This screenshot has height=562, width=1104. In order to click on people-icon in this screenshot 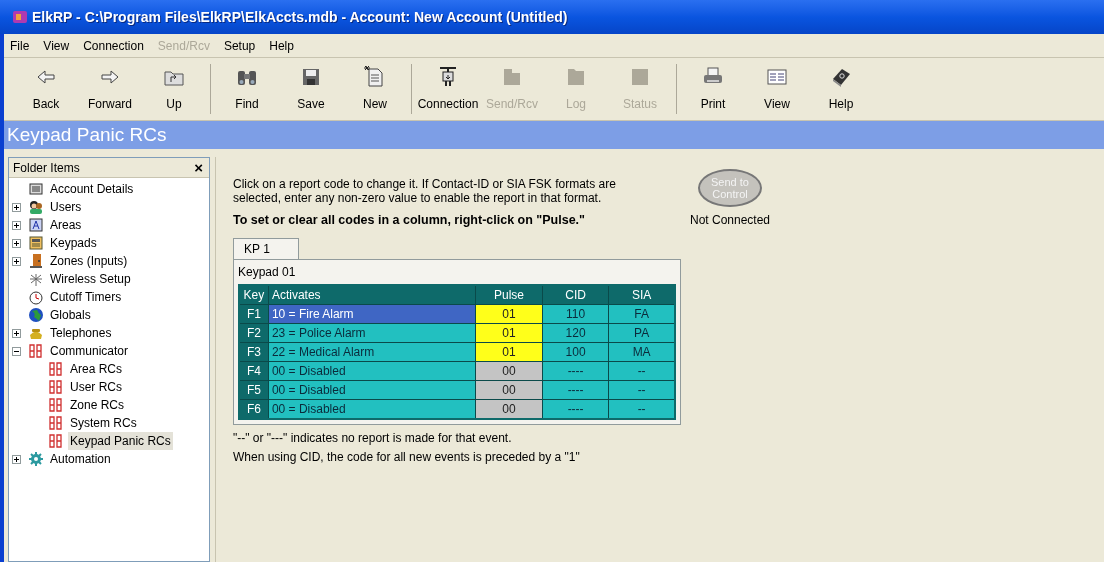, I will do `click(36, 207)`.